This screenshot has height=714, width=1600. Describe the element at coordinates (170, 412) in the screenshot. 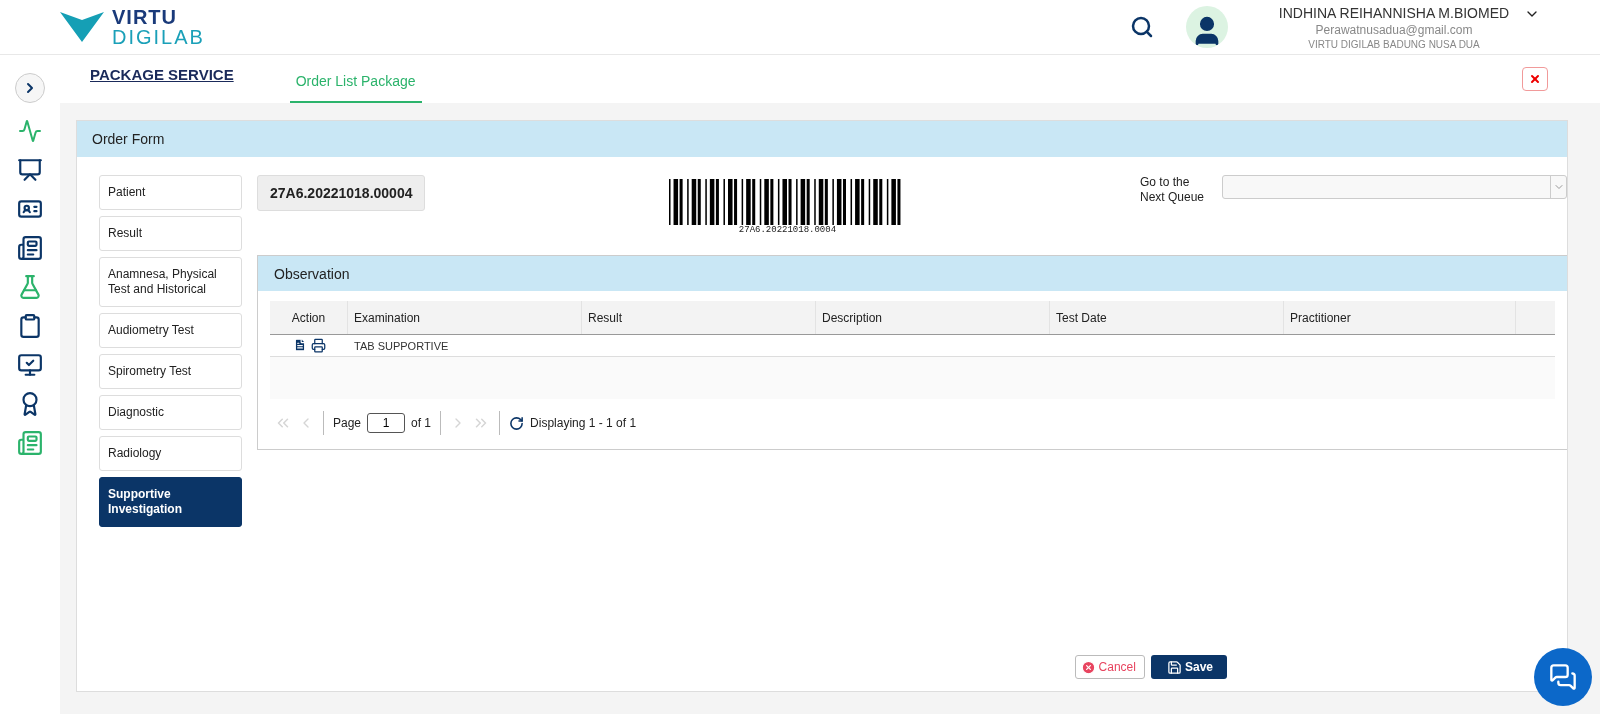

I see `menu-item: Diagnostic` at that location.